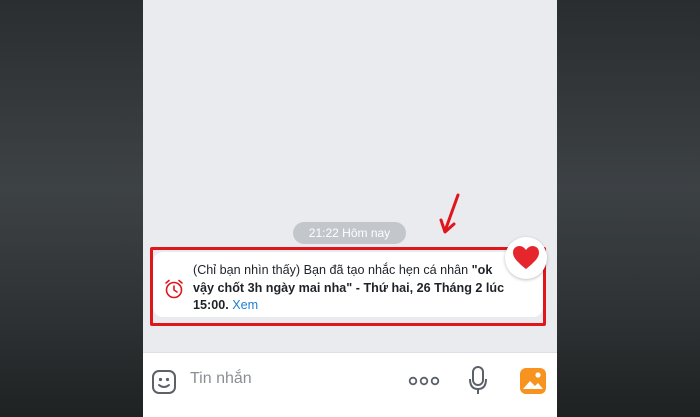 The height and width of the screenshot is (417, 700). I want to click on reaction-button, so click(526, 258).